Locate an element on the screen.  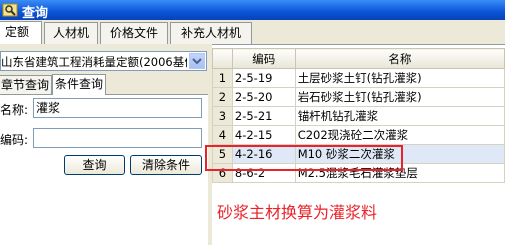
row-name: 岩石砂浆土钉(钻孔灌浆) is located at coordinates (399, 97).